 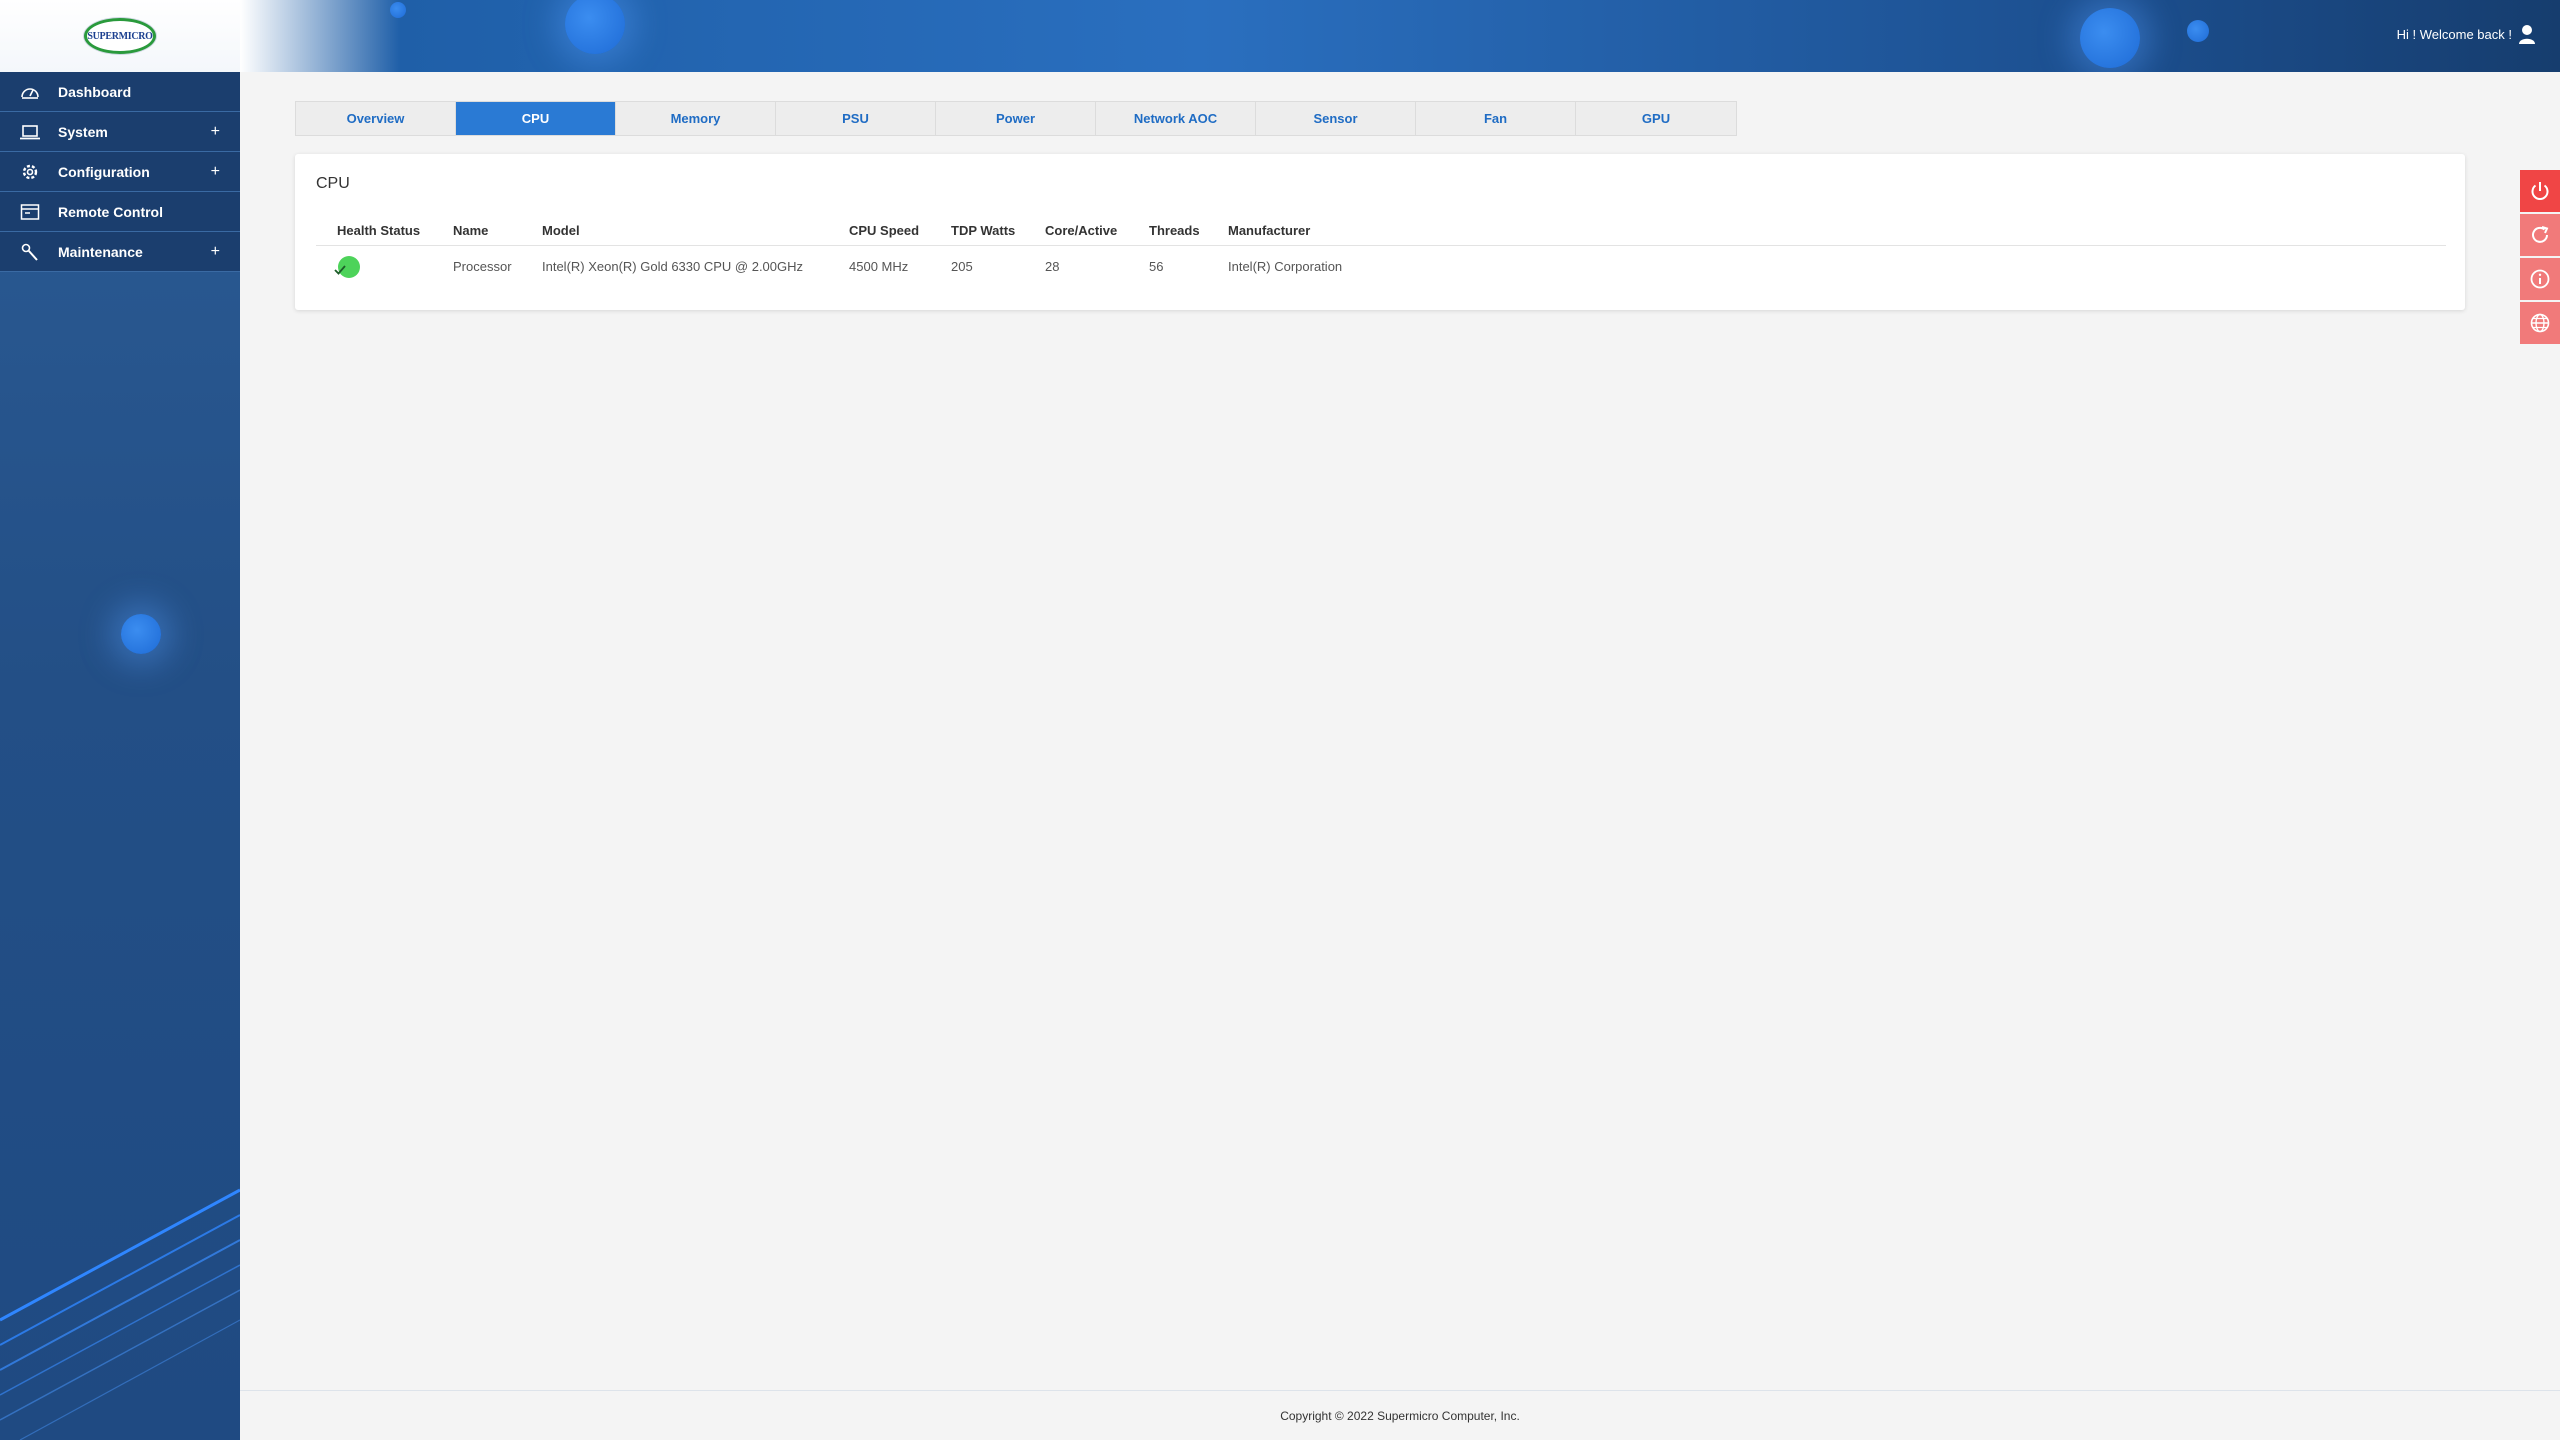 What do you see at coordinates (884, 230) in the screenshot?
I see `column-header-cpu-speed: CPU Speed` at bounding box center [884, 230].